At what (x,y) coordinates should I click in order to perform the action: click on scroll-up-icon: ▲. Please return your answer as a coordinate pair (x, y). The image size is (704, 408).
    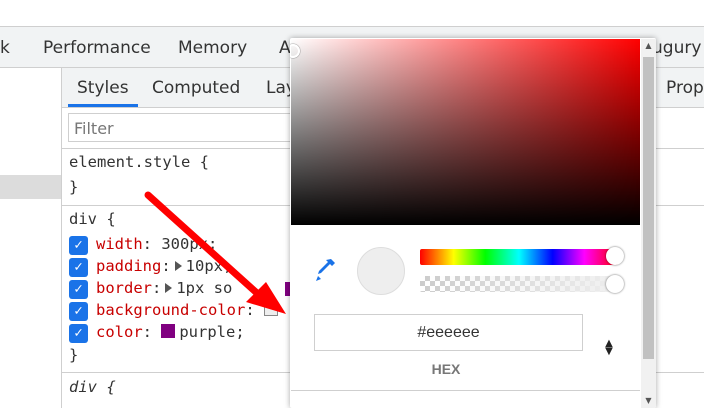
    Looking at the image, I should click on (648, 46).